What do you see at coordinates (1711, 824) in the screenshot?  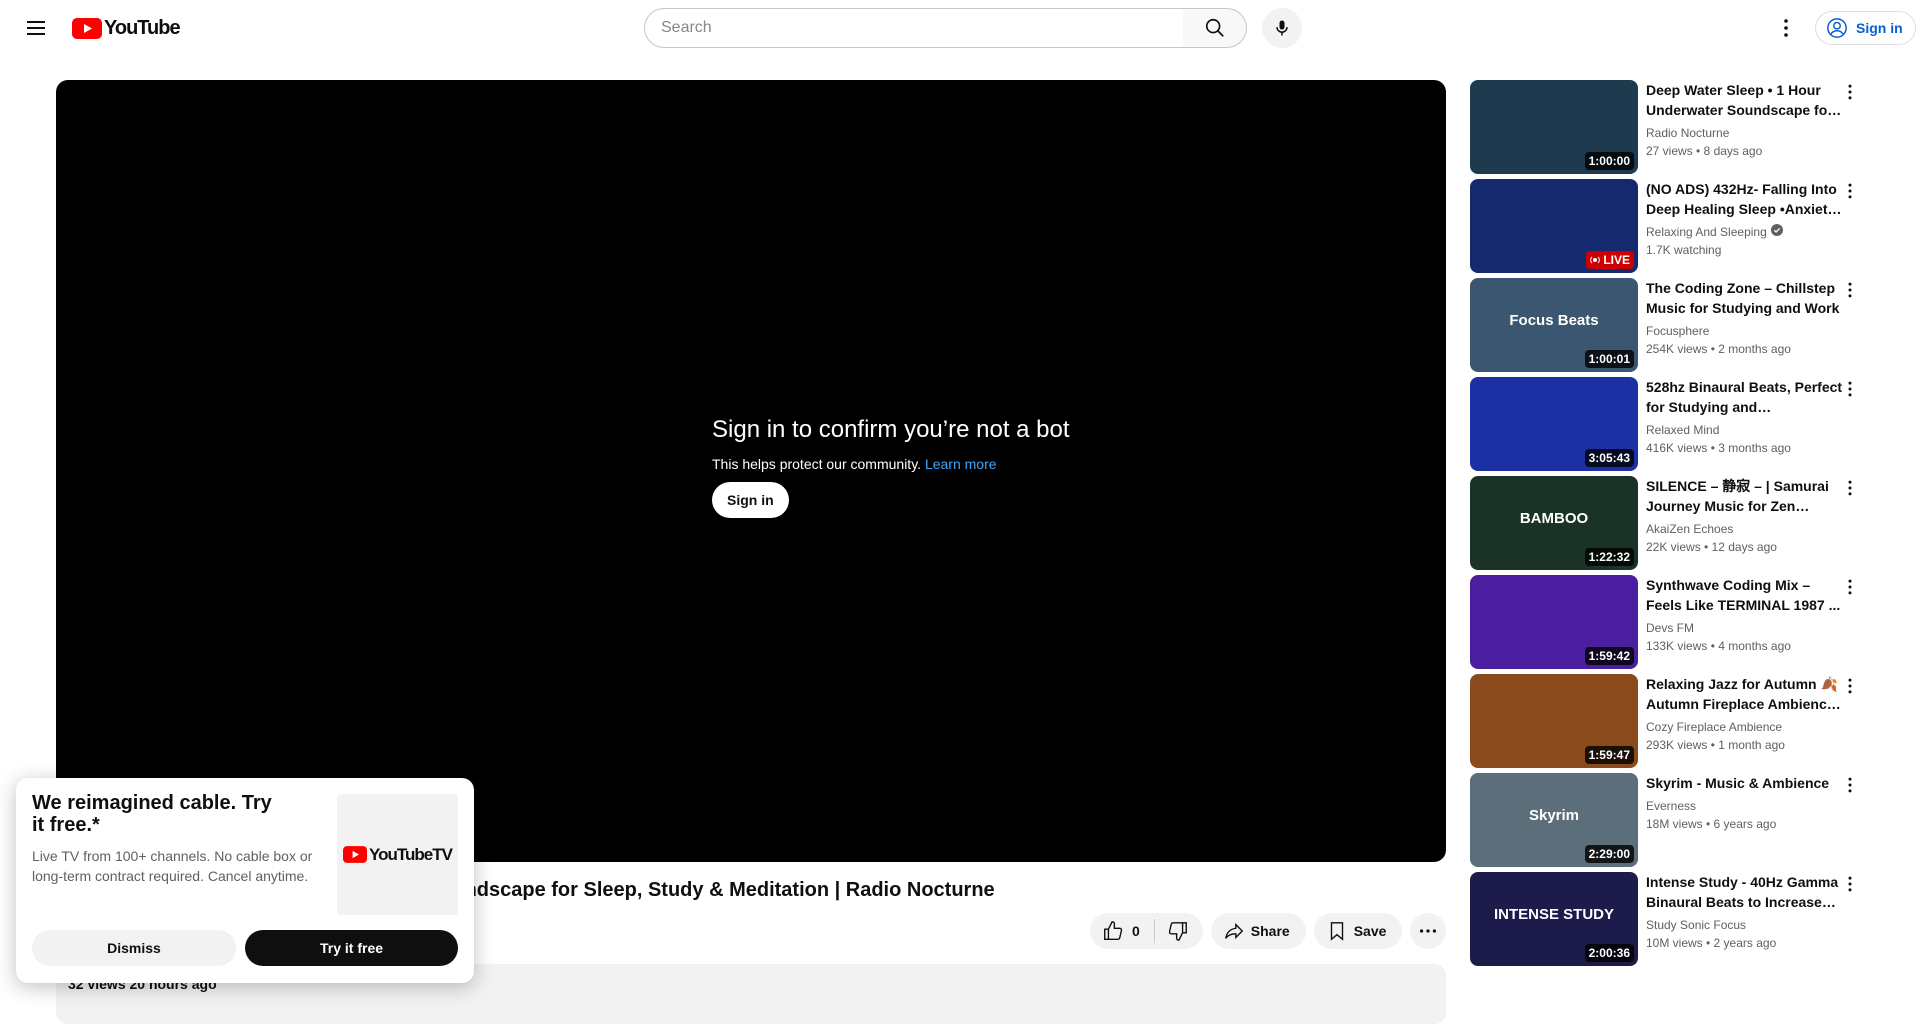 I see `video-stats: 18M views • 6 years ago` at bounding box center [1711, 824].